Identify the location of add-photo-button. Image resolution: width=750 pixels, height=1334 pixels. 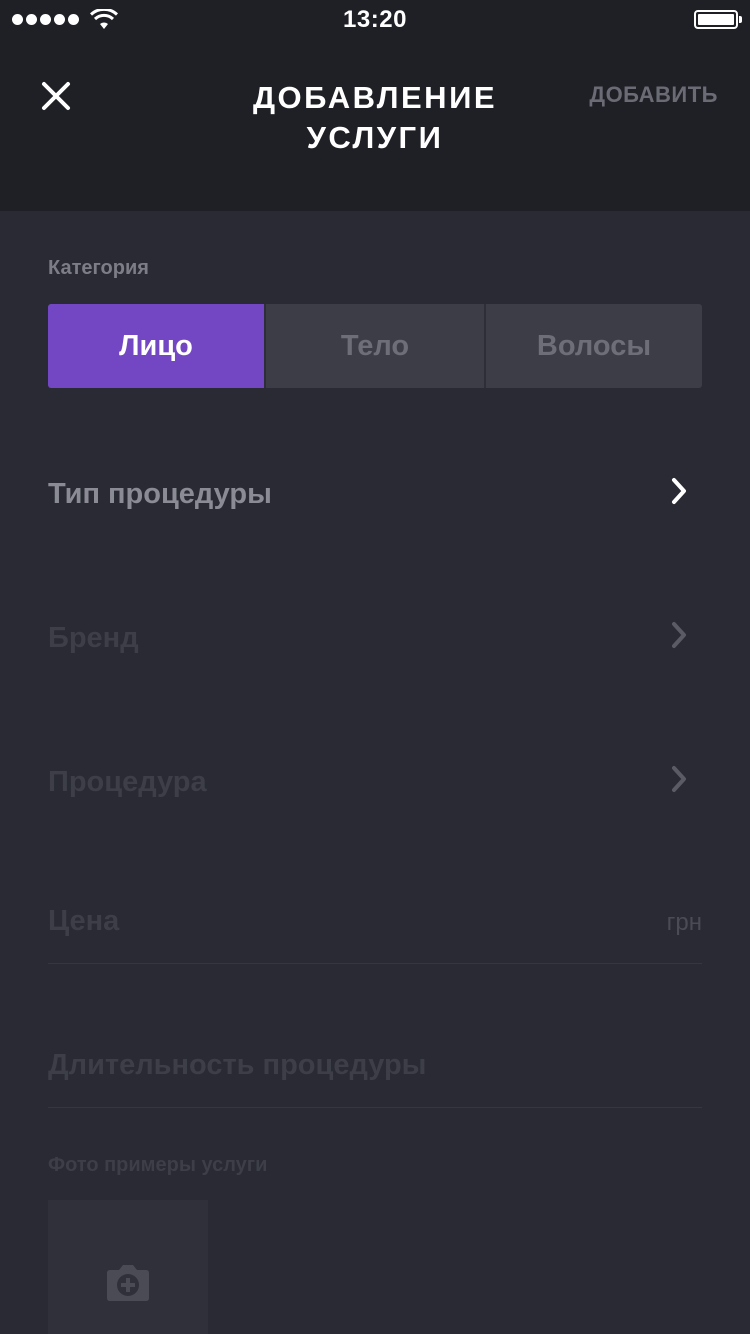
(128, 1267).